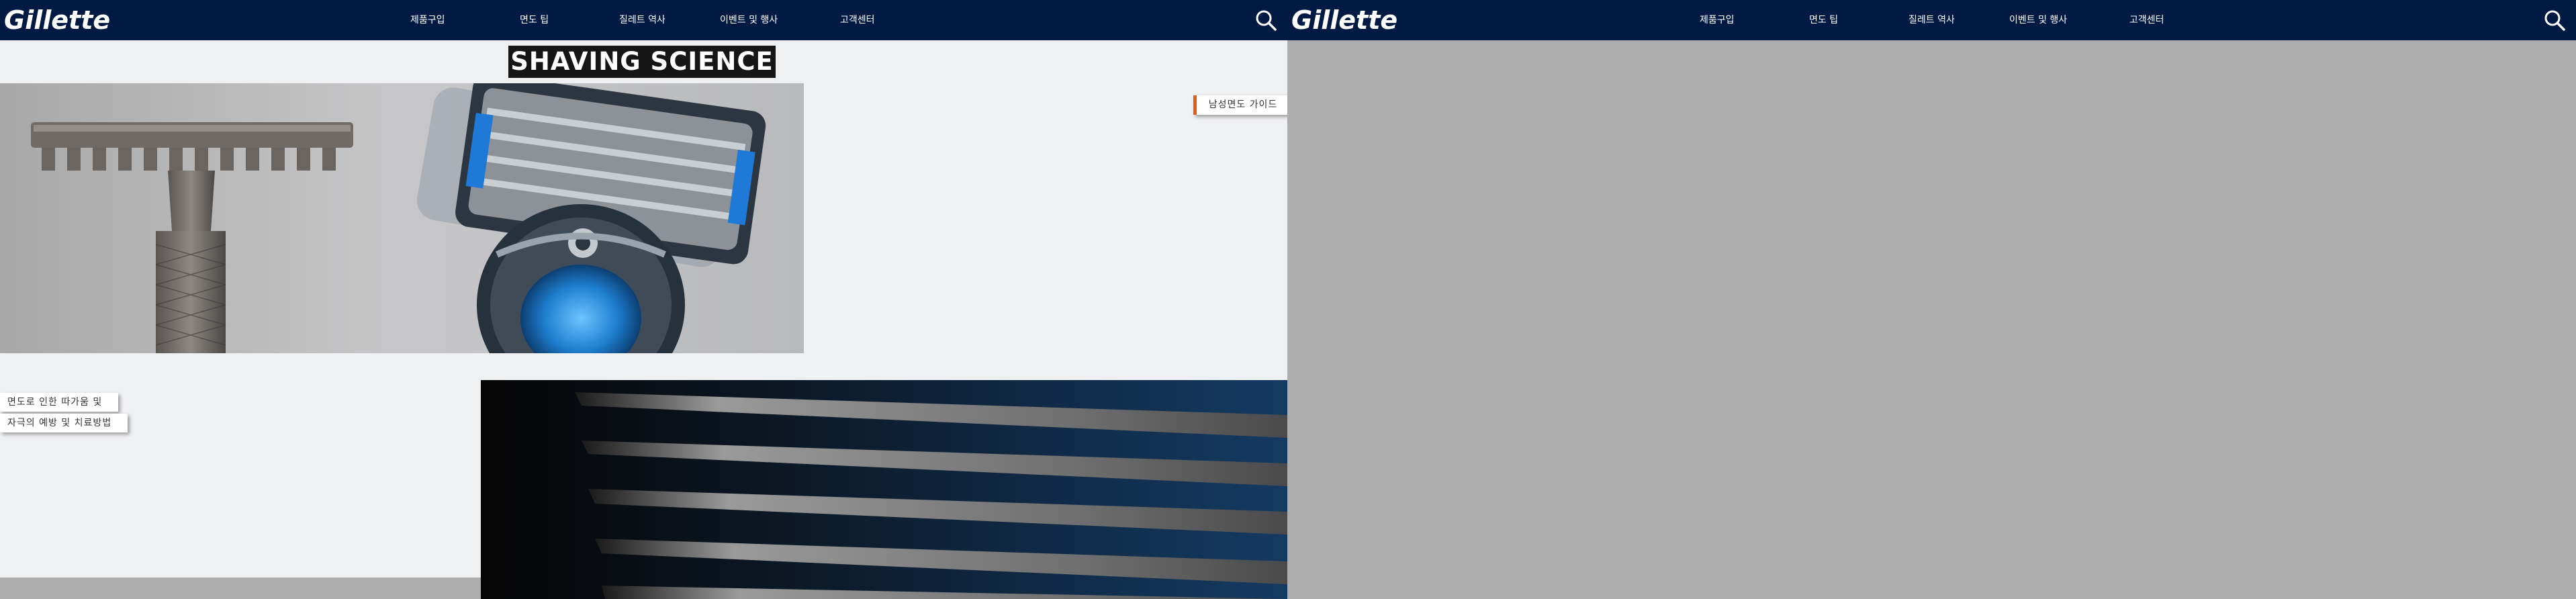 The image size is (2576, 599). I want to click on blade-closeup-image, so click(884, 489).